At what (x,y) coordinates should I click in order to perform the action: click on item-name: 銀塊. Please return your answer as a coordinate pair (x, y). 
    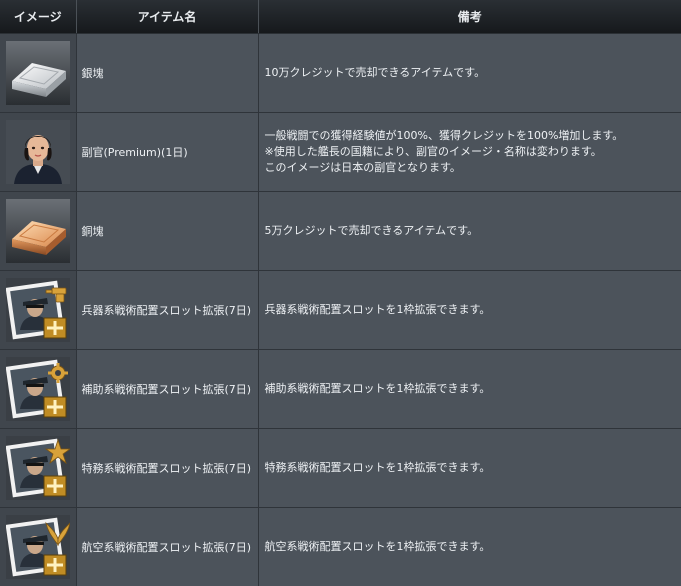
    Looking at the image, I should click on (167, 73).